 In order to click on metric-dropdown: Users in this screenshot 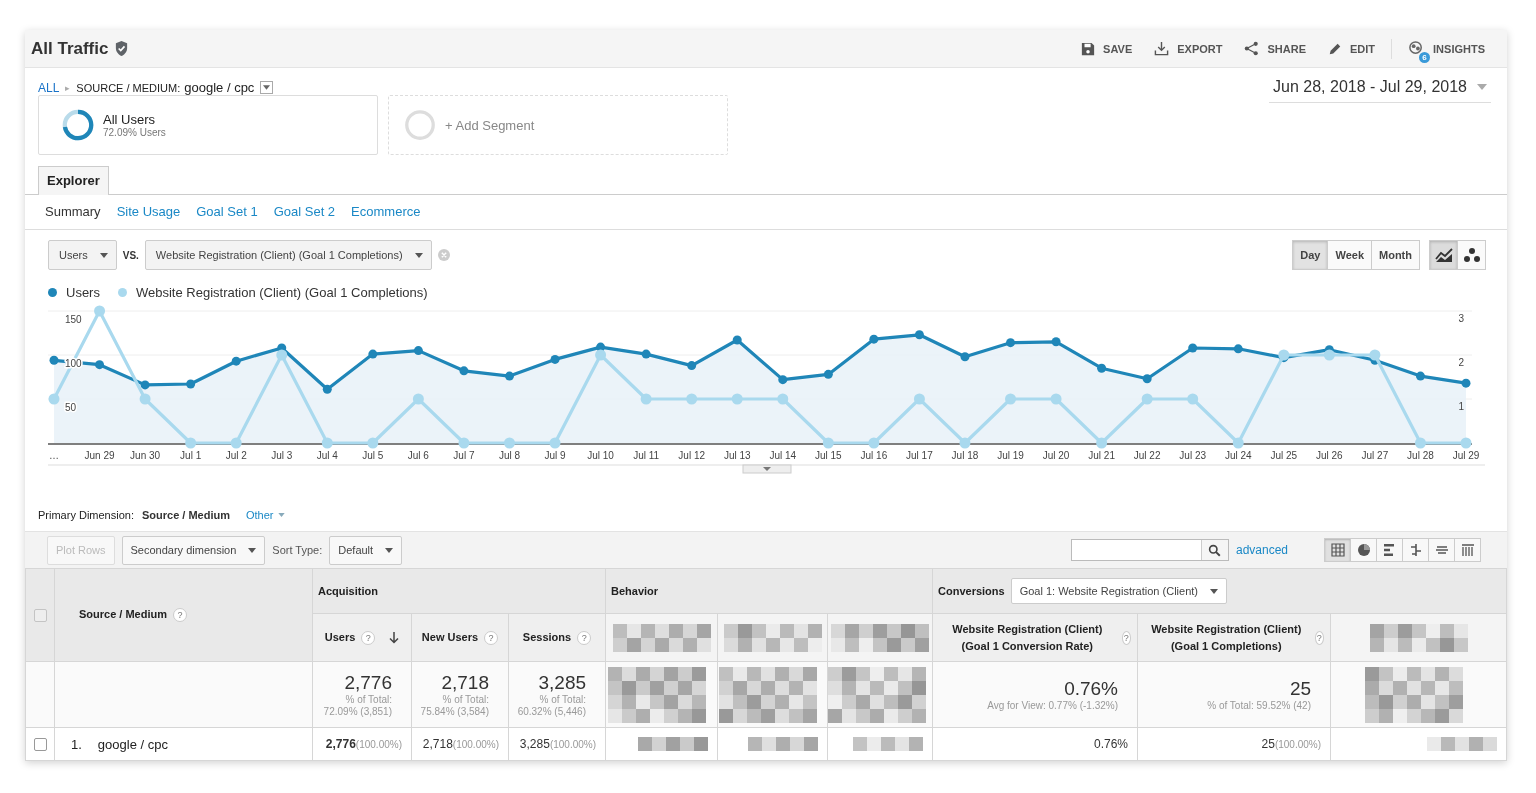, I will do `click(82, 255)`.